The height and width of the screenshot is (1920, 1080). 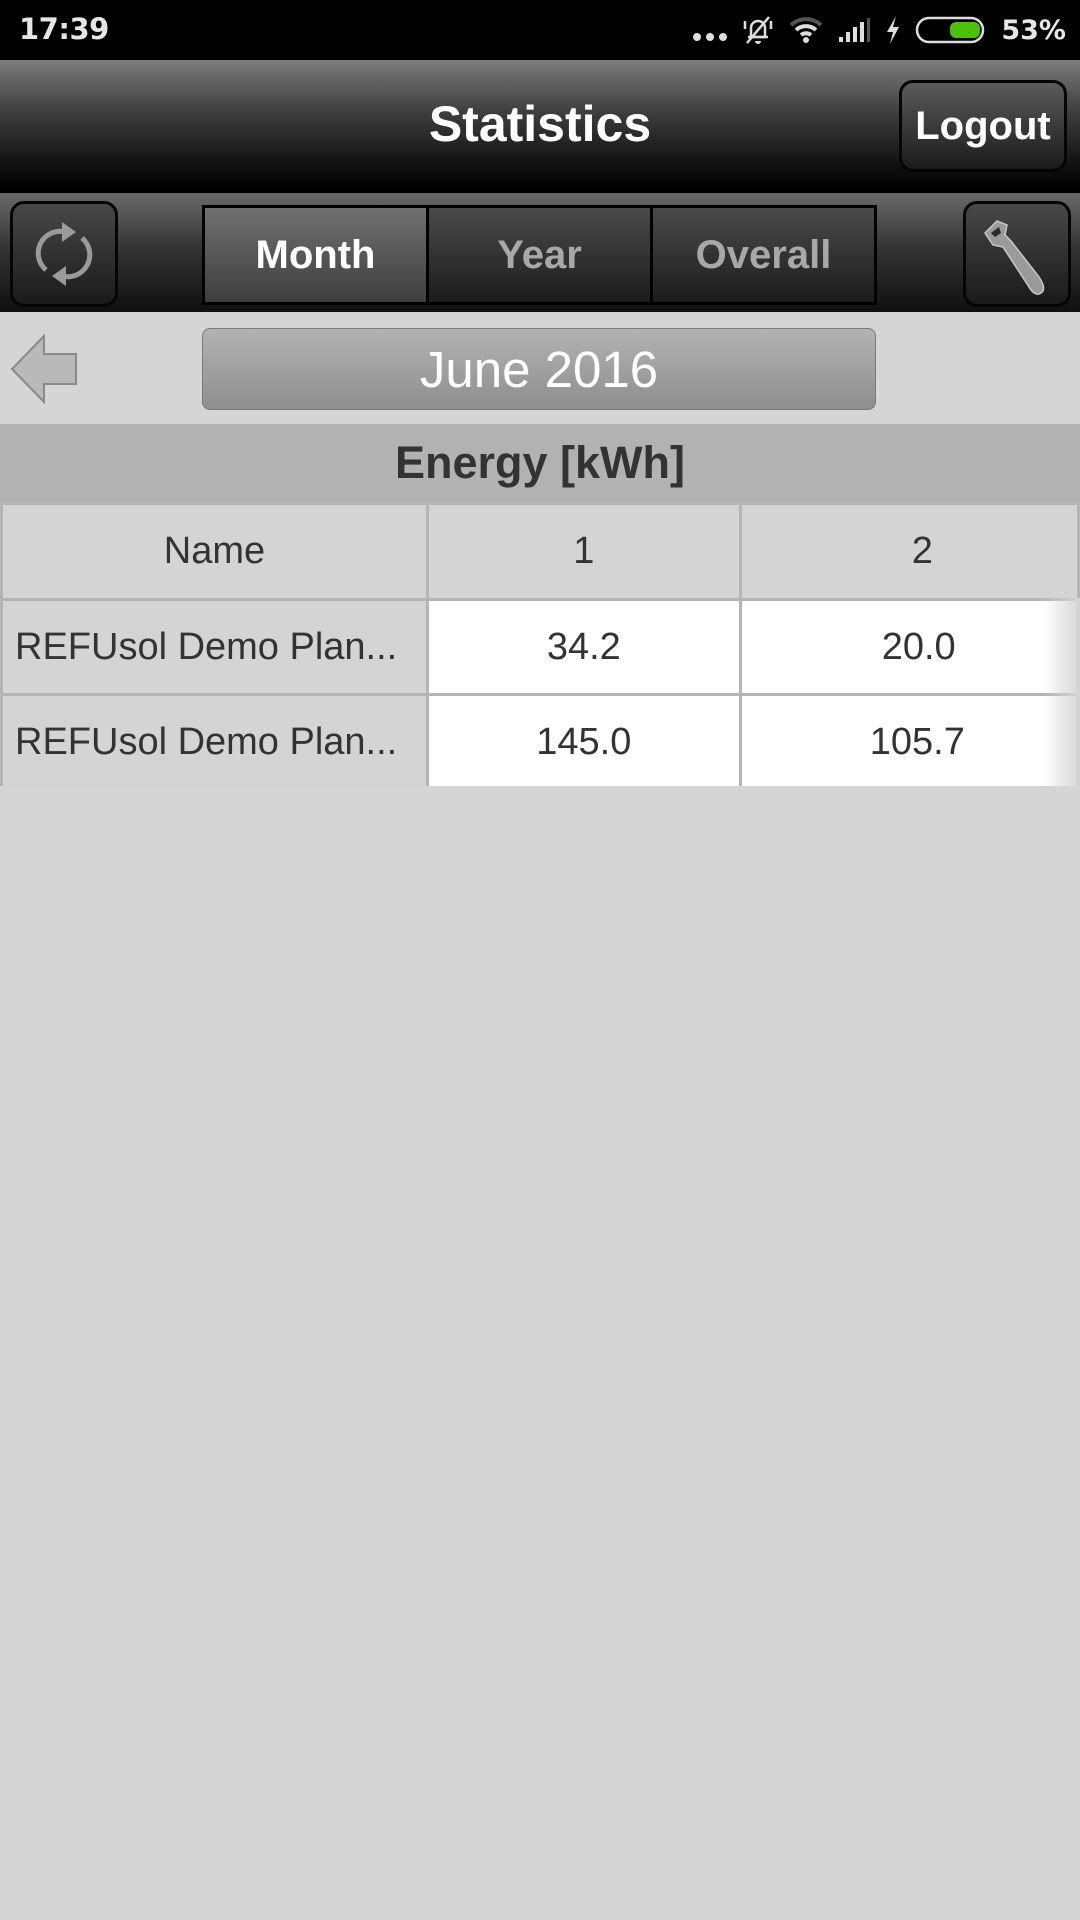 What do you see at coordinates (909, 551) in the screenshot?
I see `column-header: 2` at bounding box center [909, 551].